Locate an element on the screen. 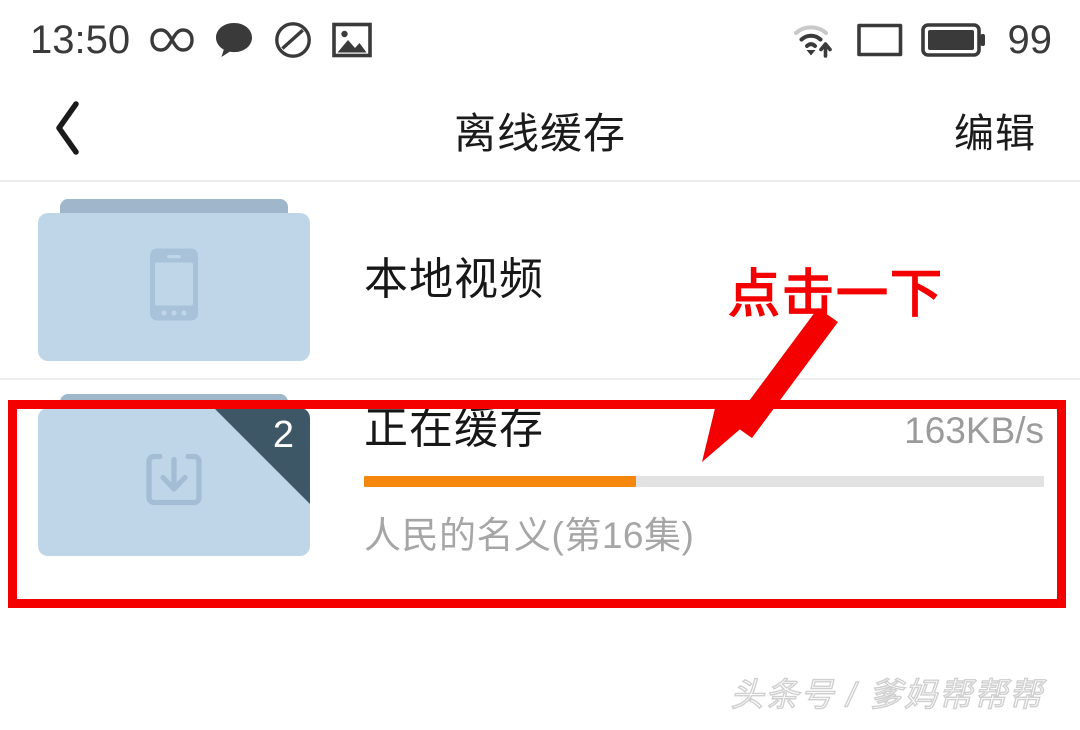 The width and height of the screenshot is (1080, 730). chat-bubble-icon is located at coordinates (234, 40).